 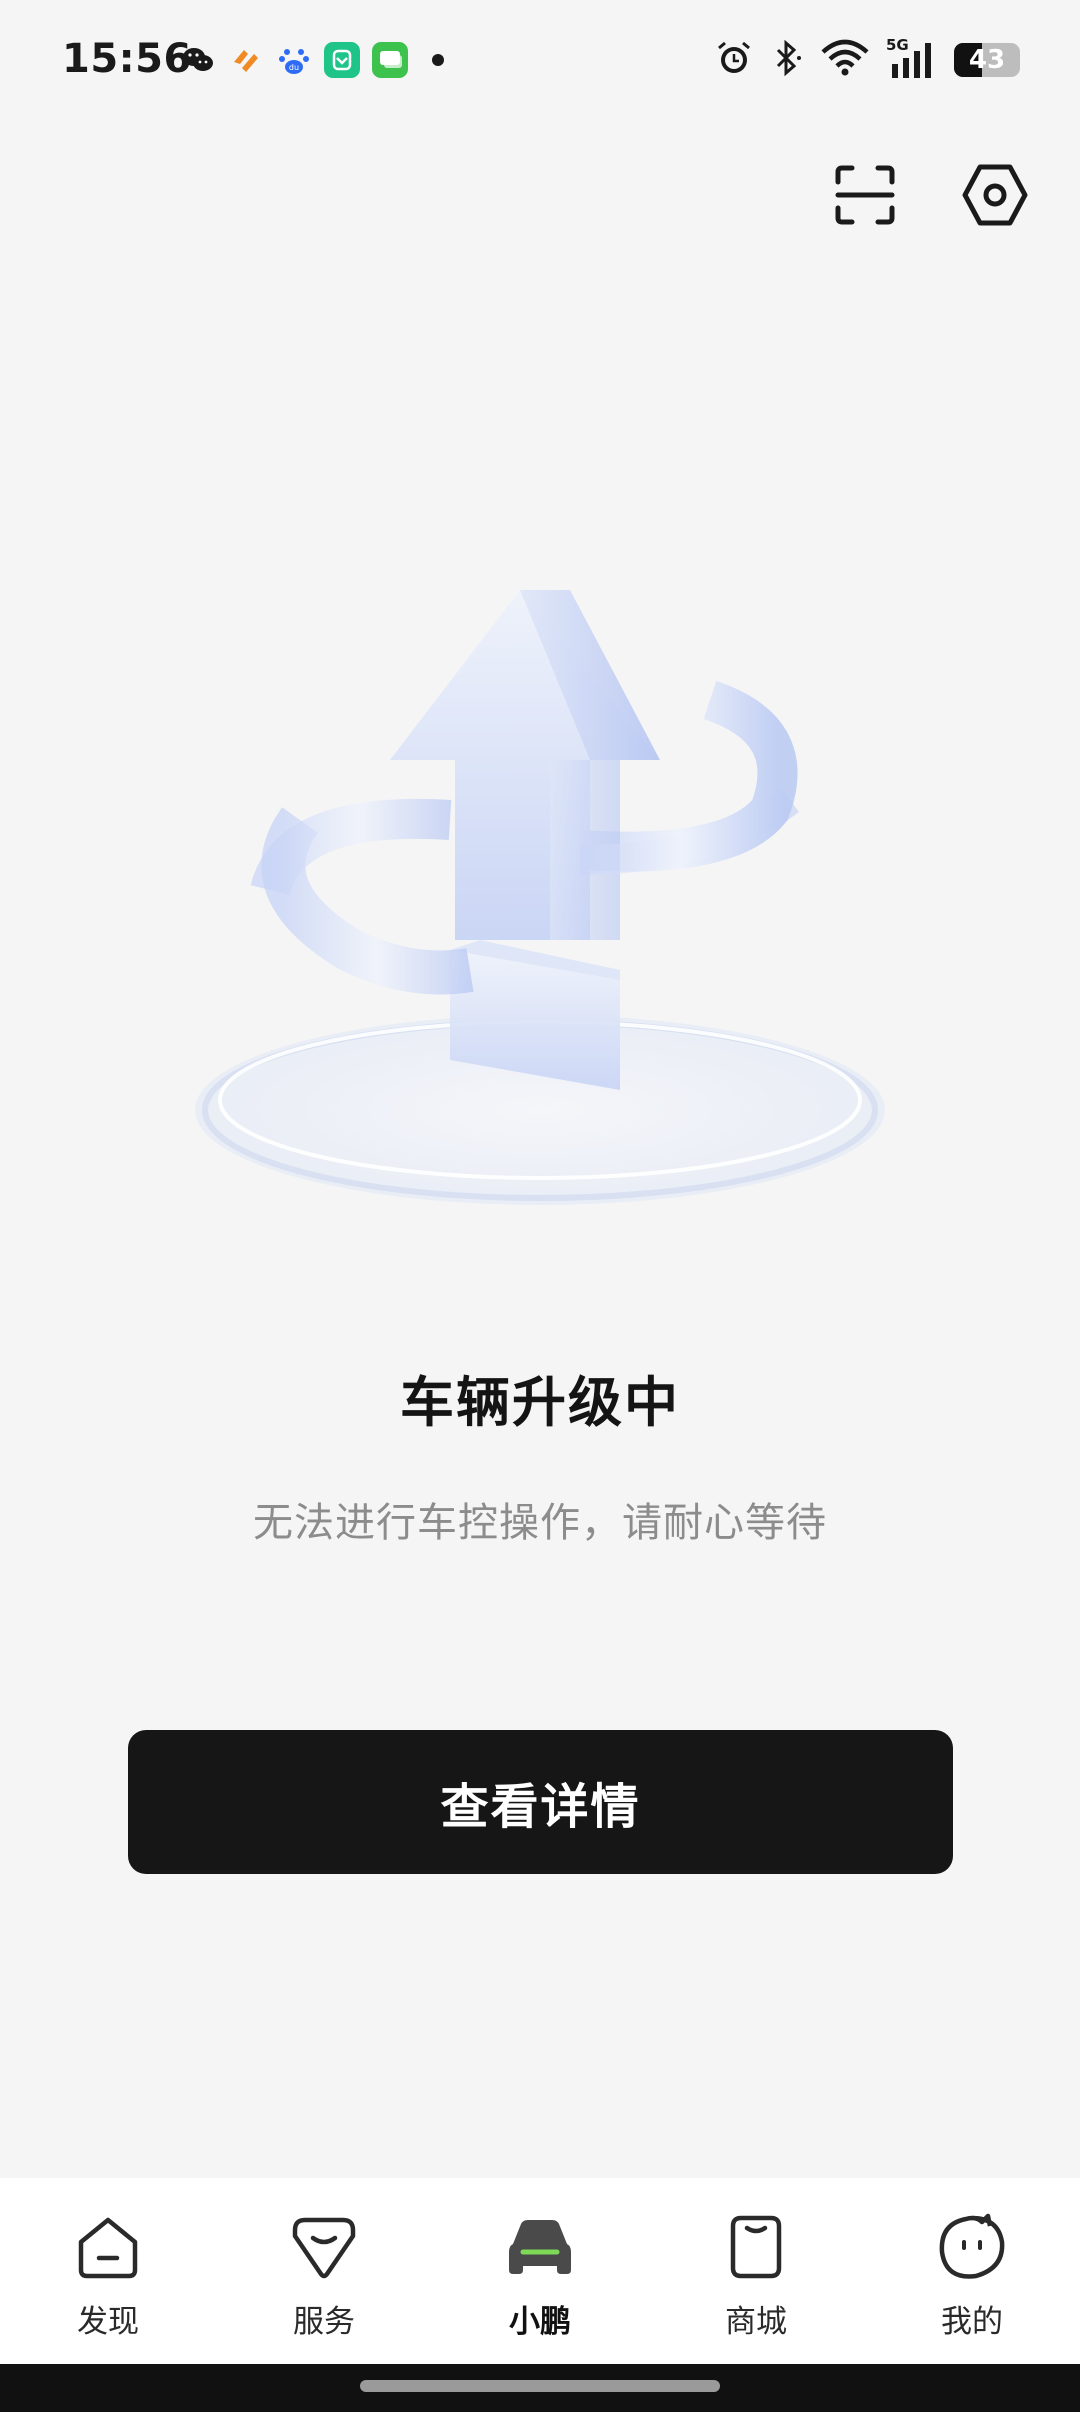 I want to click on nav-item-xpeng: 小鹏, so click(x=540, y=2259).